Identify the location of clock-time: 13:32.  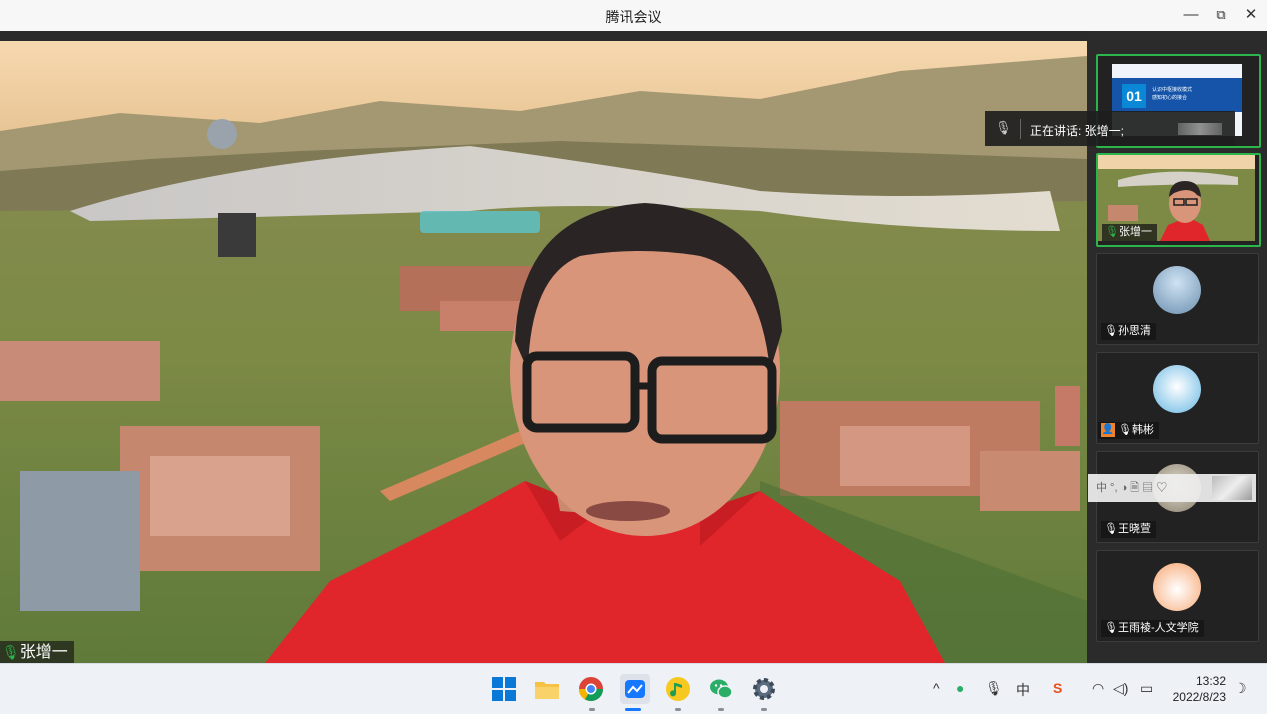
(1210, 681).